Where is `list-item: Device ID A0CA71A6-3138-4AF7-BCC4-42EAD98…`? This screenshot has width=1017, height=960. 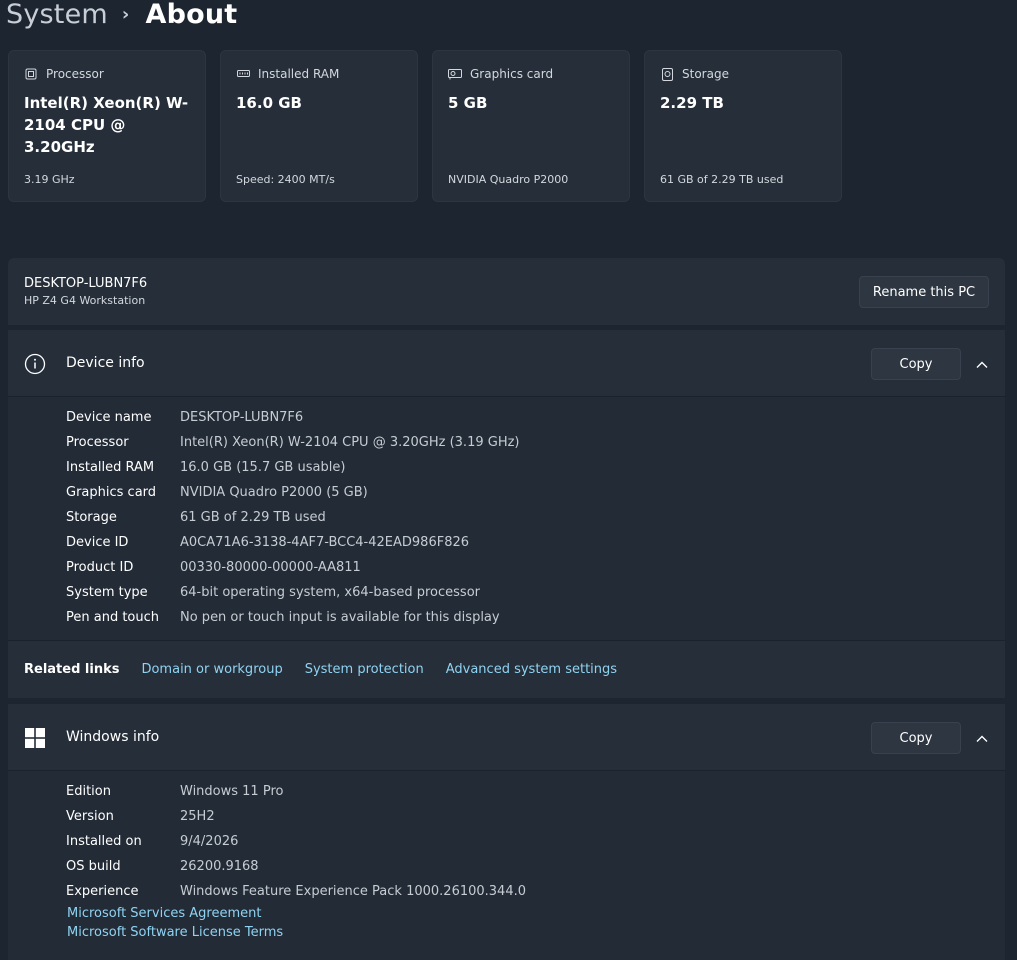 list-item: Device ID A0CA71A6-3138-4AF7-BCC4-42EAD98… is located at coordinates (506, 542).